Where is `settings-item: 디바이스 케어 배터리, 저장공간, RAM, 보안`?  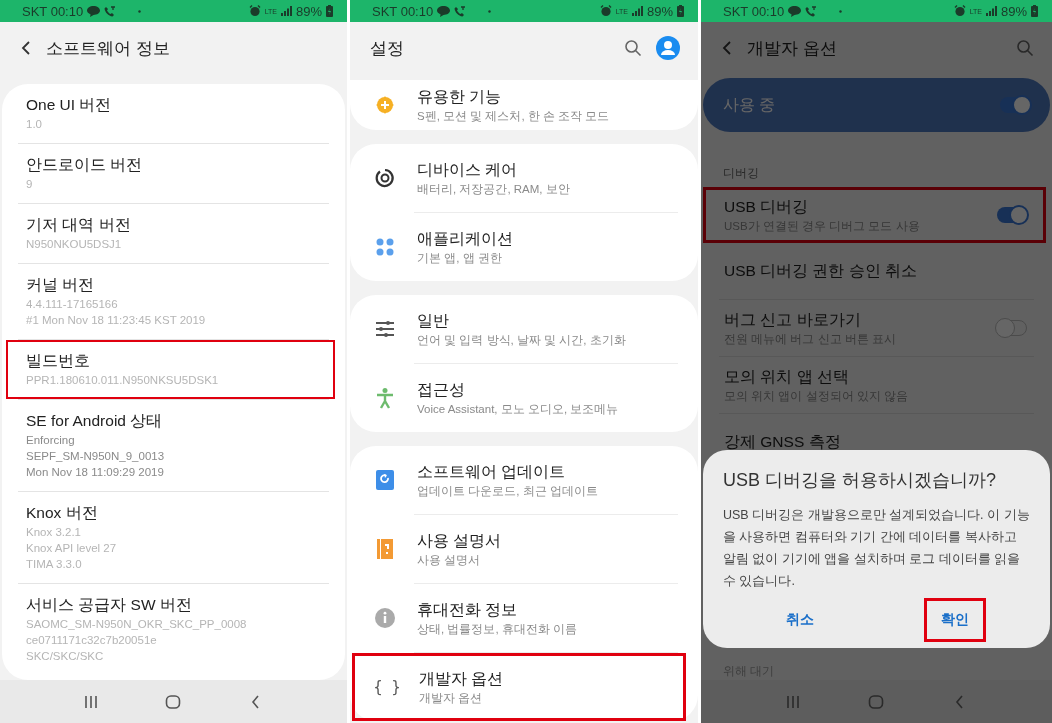
settings-item: 디바이스 케어 배터리, 저장공간, RAM, 보안 is located at coordinates (524, 178).